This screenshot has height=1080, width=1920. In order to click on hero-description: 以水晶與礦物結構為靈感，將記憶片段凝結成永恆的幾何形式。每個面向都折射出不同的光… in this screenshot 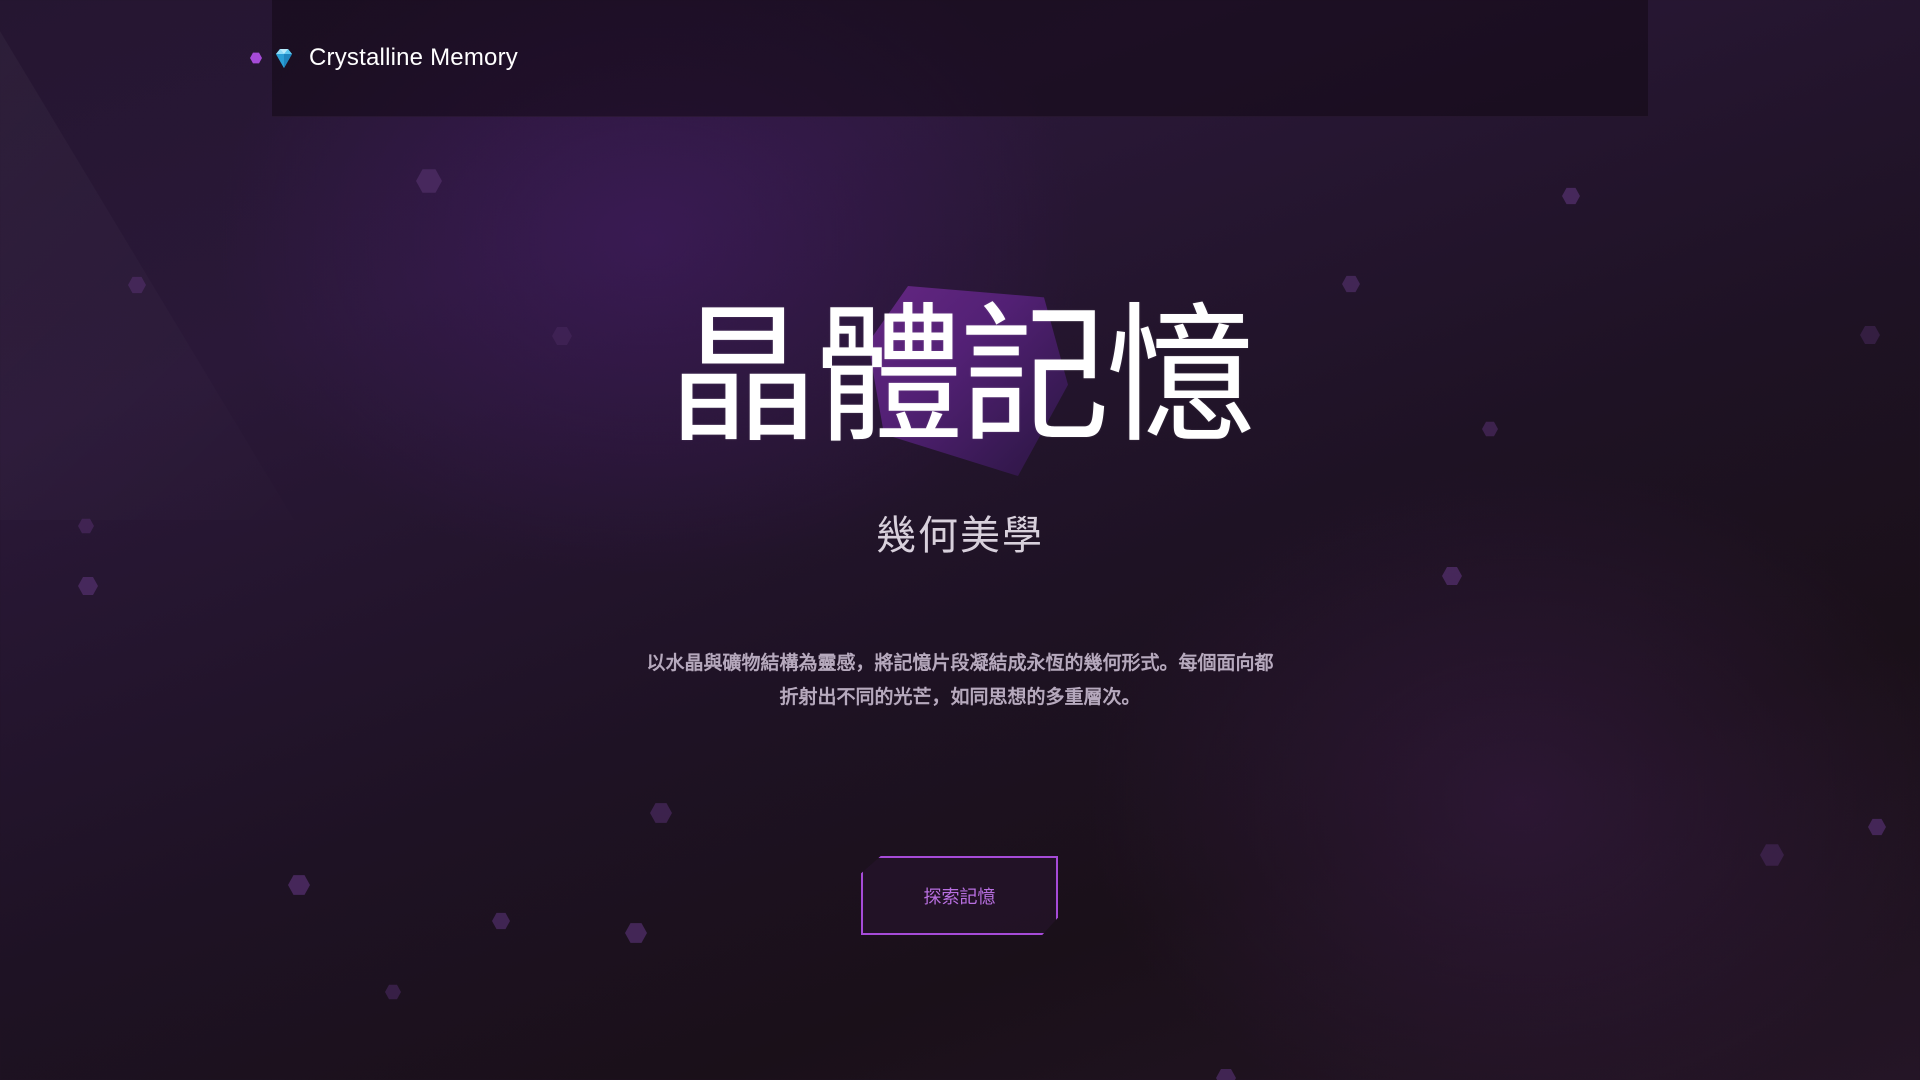, I will do `click(960, 680)`.